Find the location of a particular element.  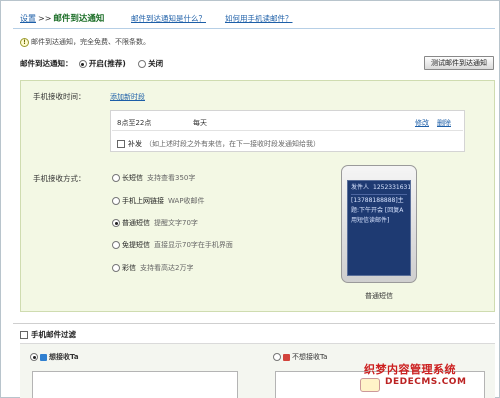

not-want-receive-label: 不想接收Ta is located at coordinates (309, 357).